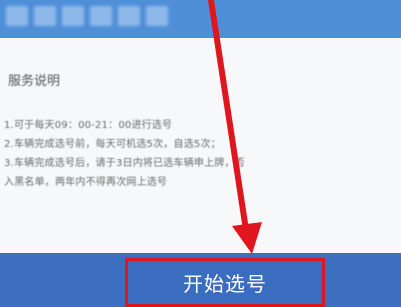 Image resolution: width=401 pixels, height=307 pixels. I want to click on rule-line-1: 1.可于每天09：00-21：00进行选号, so click(88, 125).